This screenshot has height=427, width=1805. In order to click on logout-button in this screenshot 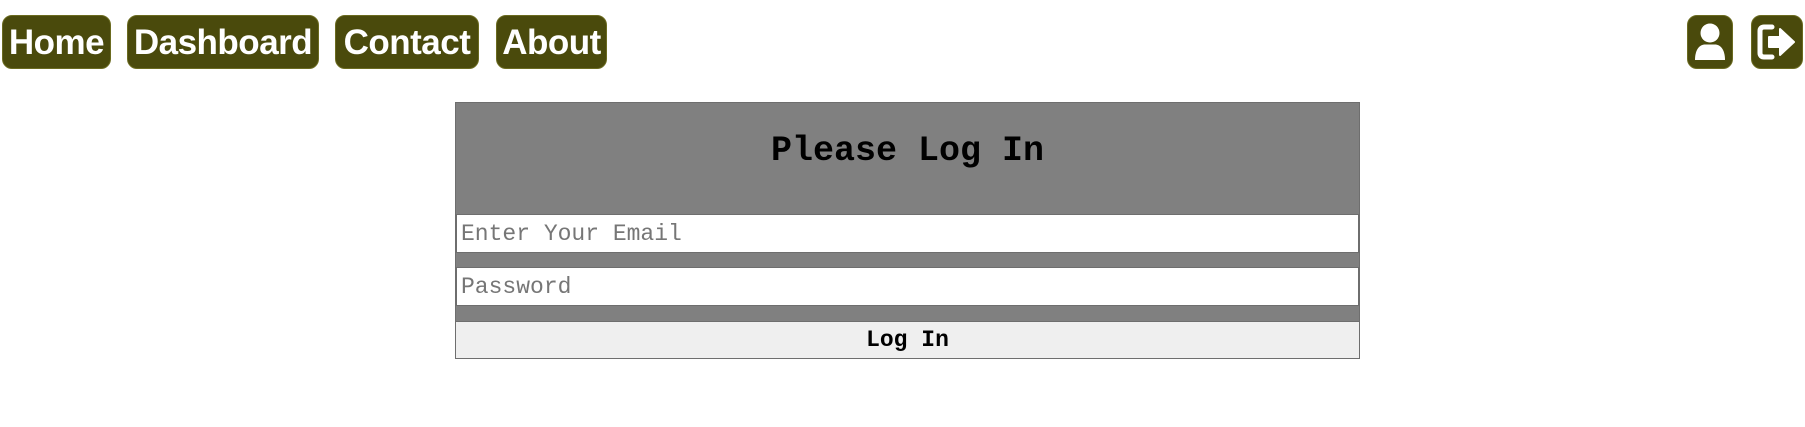, I will do `click(1777, 42)`.